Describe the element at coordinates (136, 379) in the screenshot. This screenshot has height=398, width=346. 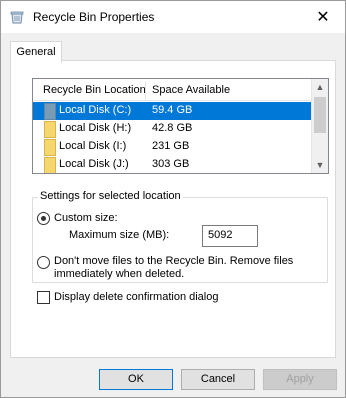
I see `ok-button: OK` at that location.